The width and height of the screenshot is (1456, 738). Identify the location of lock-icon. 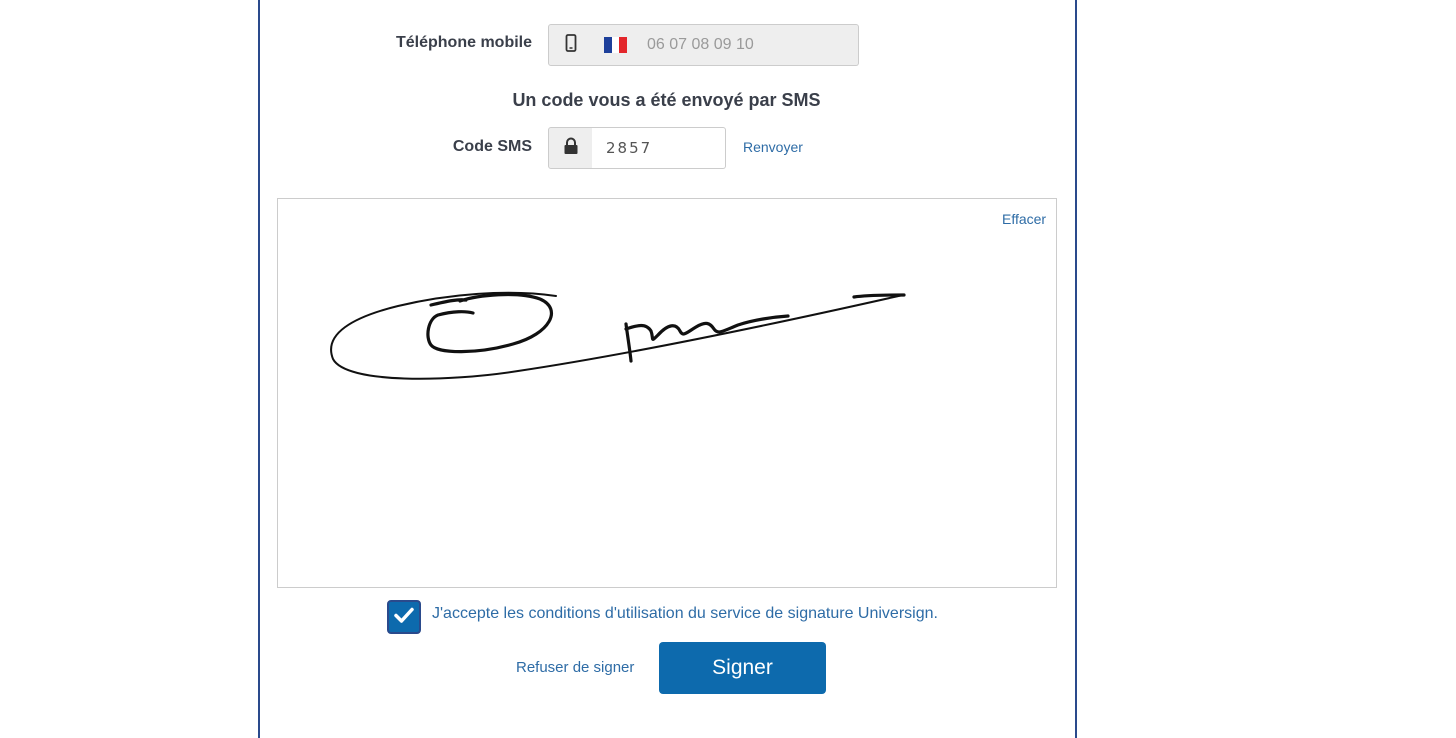
(571, 148).